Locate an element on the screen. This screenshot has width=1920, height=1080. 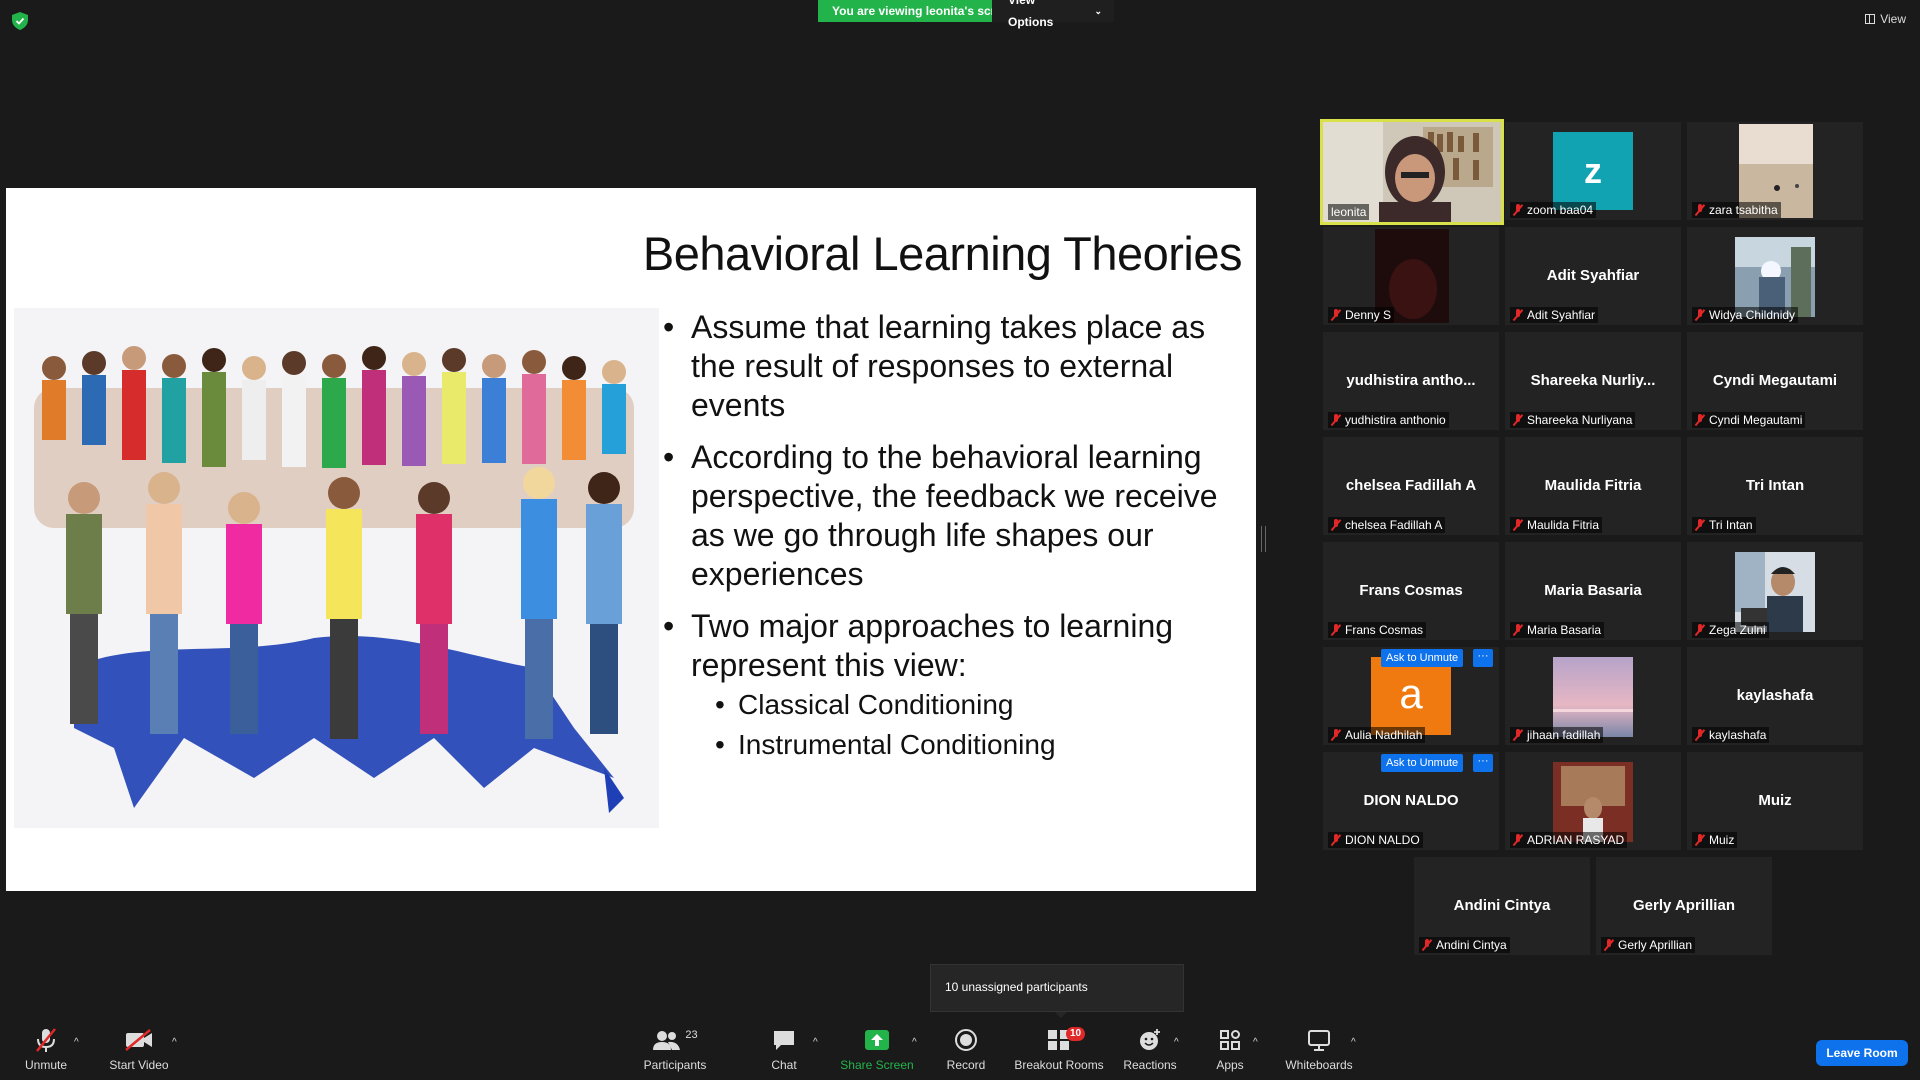
participant-tile: Zega Zulni is located at coordinates (1775, 591).